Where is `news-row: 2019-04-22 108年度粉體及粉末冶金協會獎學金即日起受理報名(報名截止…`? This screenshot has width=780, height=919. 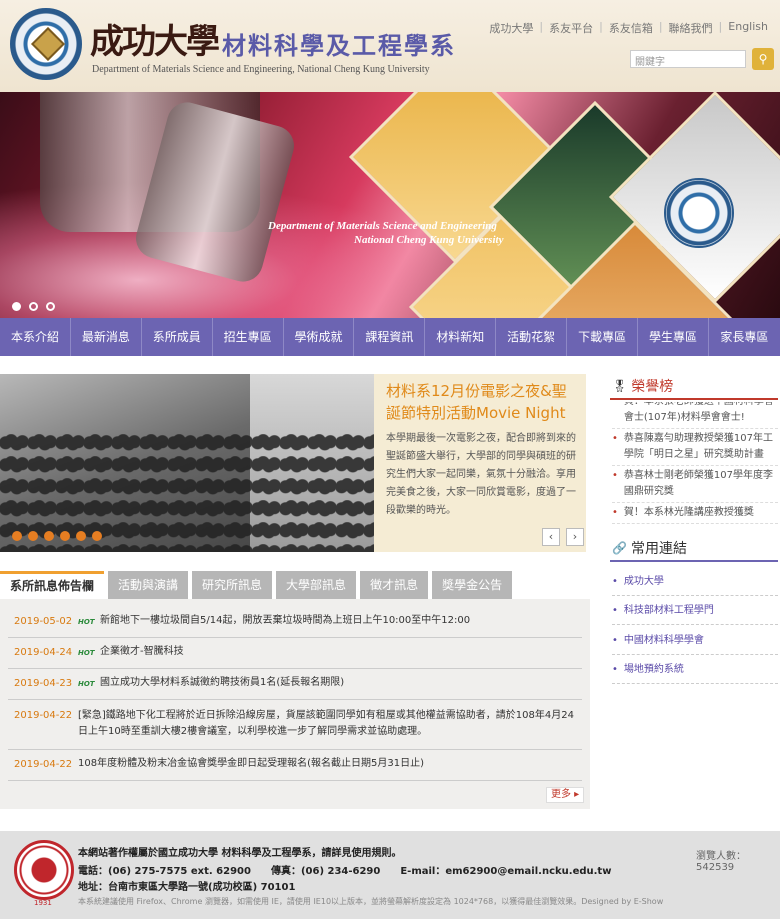 news-row: 2019-04-22 108年度粉體及粉末冶金協會獎學金即日起受理報名(報名截止… is located at coordinates (295, 765).